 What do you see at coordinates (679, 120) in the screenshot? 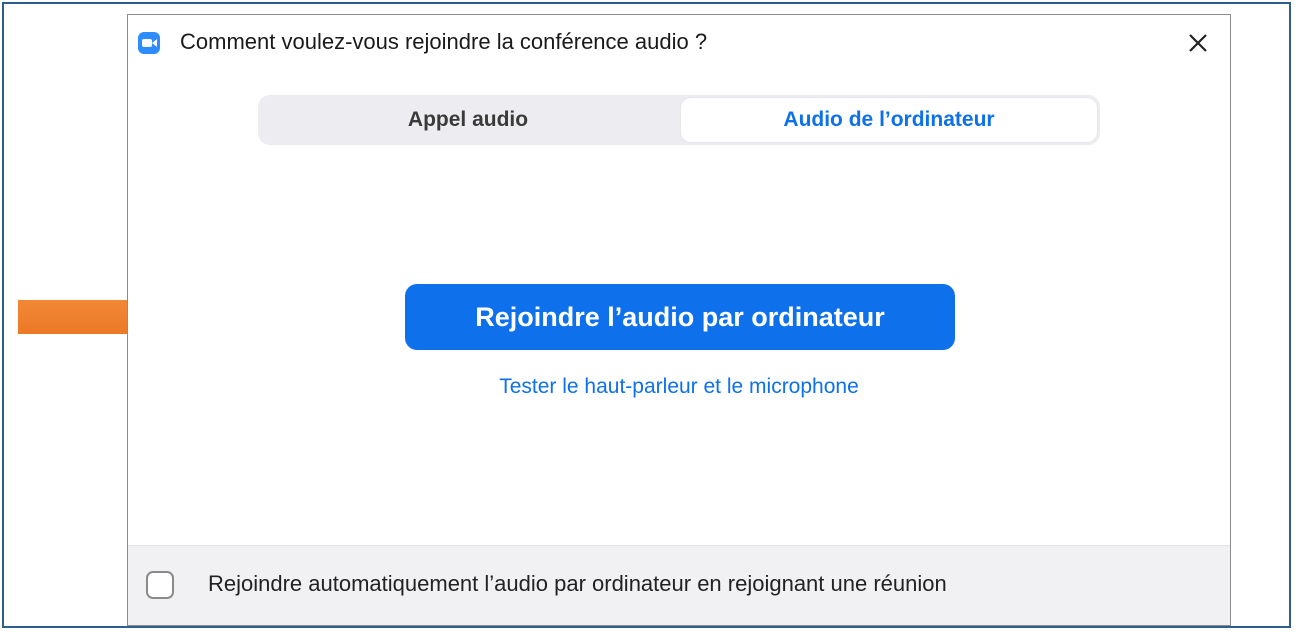
I see `audio-mode-tabs: Appel audio Audio de l’ordinateur` at bounding box center [679, 120].